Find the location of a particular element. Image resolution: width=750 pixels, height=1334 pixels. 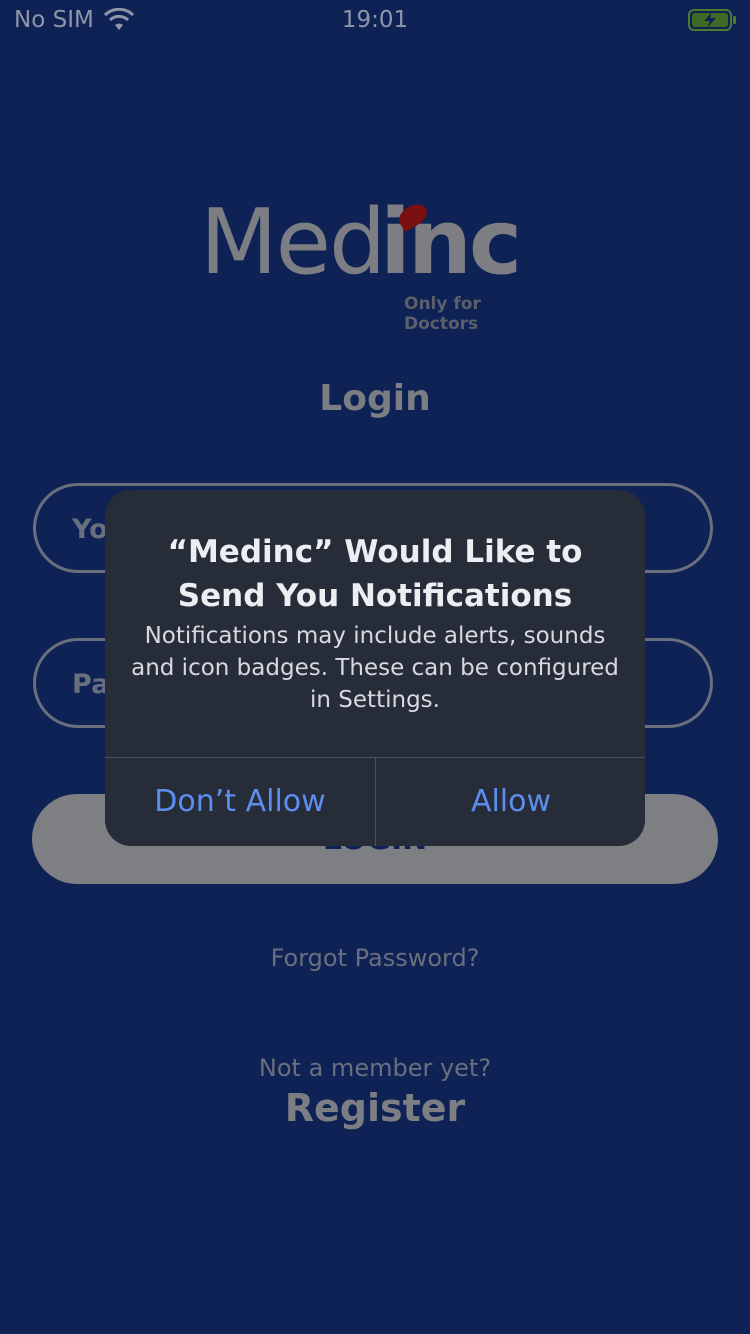

status-bar: No SIM 19:01 is located at coordinates (375, 20).